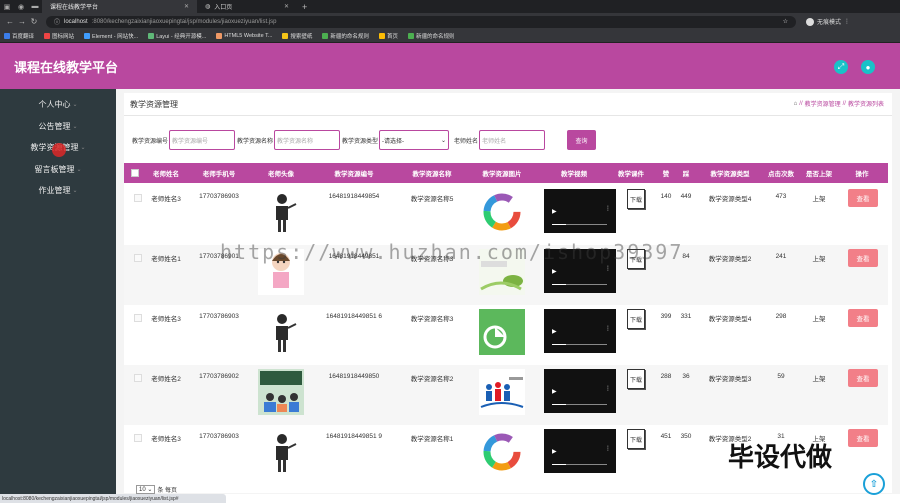 Image resolution: width=900 pixels, height=503 pixels. I want to click on teacher-name-cell: 老师姓名3, so click(166, 319).